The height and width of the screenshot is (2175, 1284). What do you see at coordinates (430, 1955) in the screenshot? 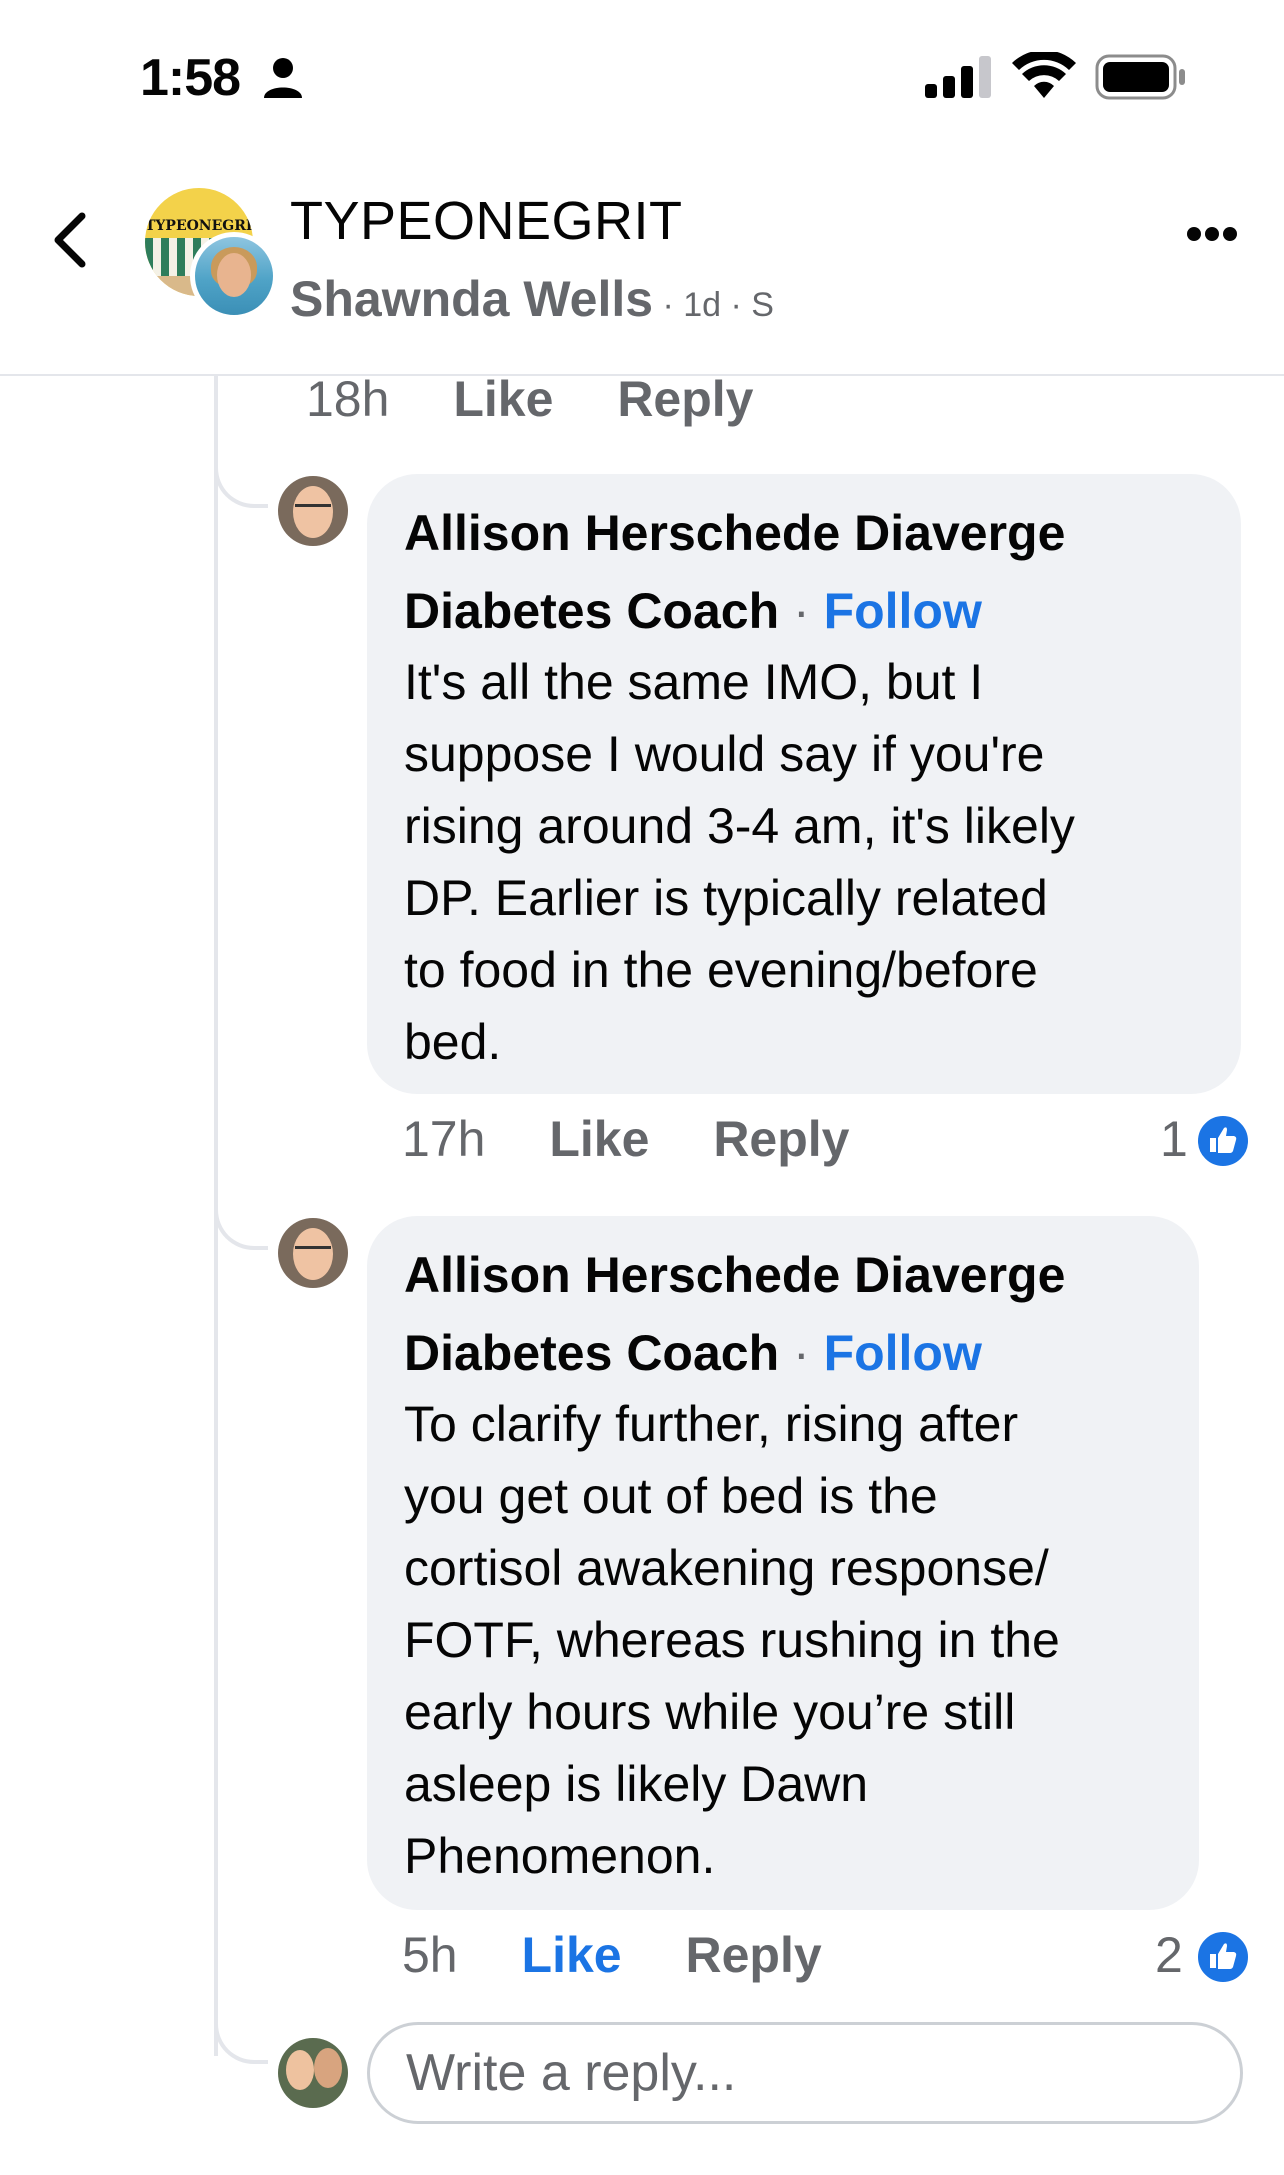
I see `comment-time: 5h` at bounding box center [430, 1955].